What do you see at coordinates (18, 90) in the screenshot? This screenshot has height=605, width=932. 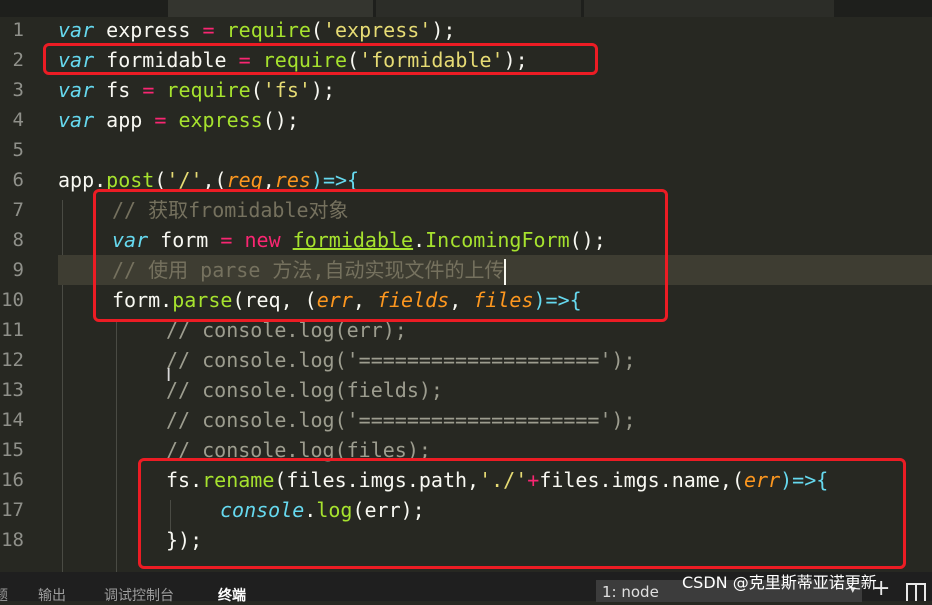 I see `line-number: 3` at bounding box center [18, 90].